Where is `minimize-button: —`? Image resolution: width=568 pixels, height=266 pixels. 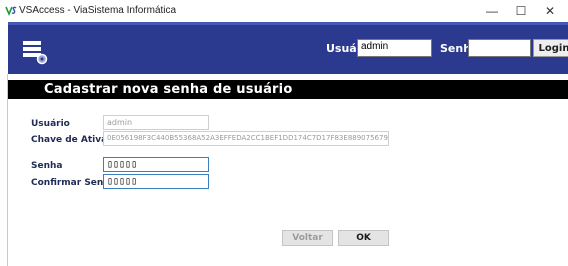 minimize-button: — is located at coordinates (492, 11).